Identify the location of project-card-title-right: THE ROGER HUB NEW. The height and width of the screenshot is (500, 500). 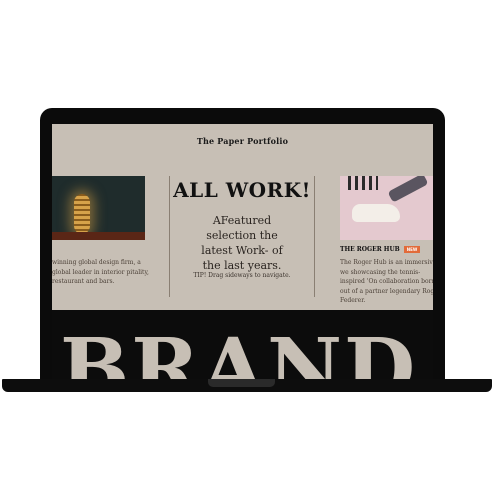
(380, 249).